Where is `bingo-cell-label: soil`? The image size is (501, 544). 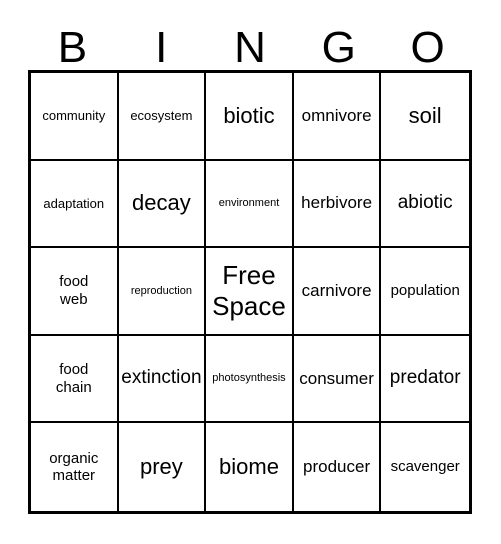 bingo-cell-label: soil is located at coordinates (425, 115).